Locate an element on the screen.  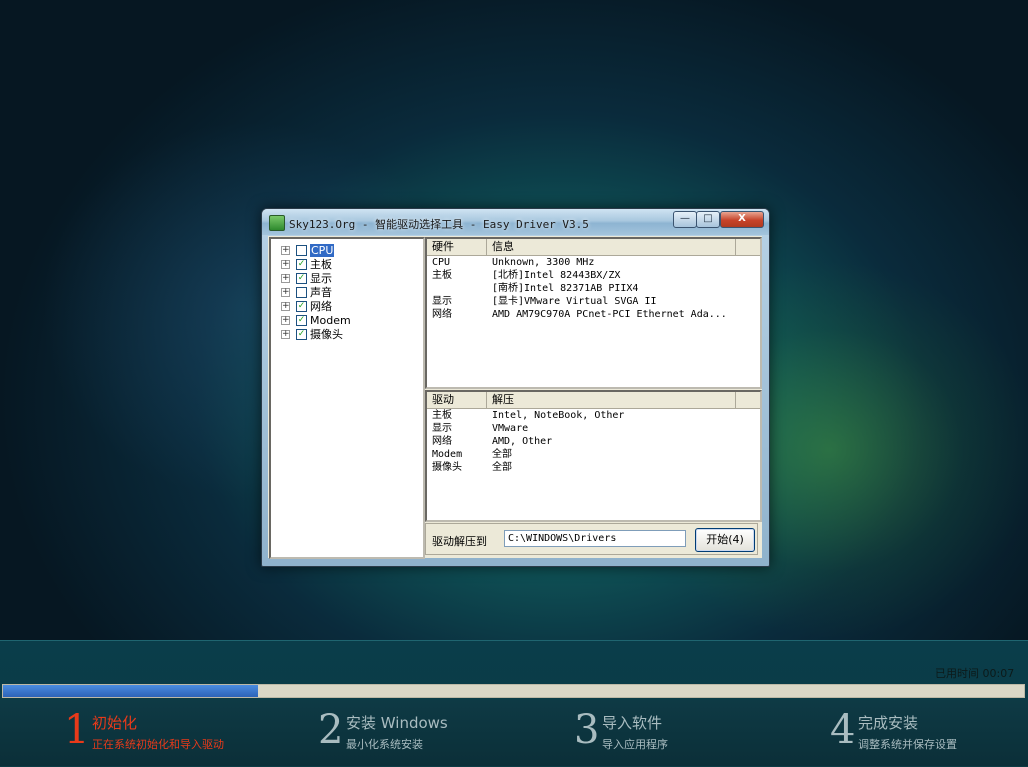
cell-extract: Intel, NoteBook, Other is located at coordinates (558, 415).